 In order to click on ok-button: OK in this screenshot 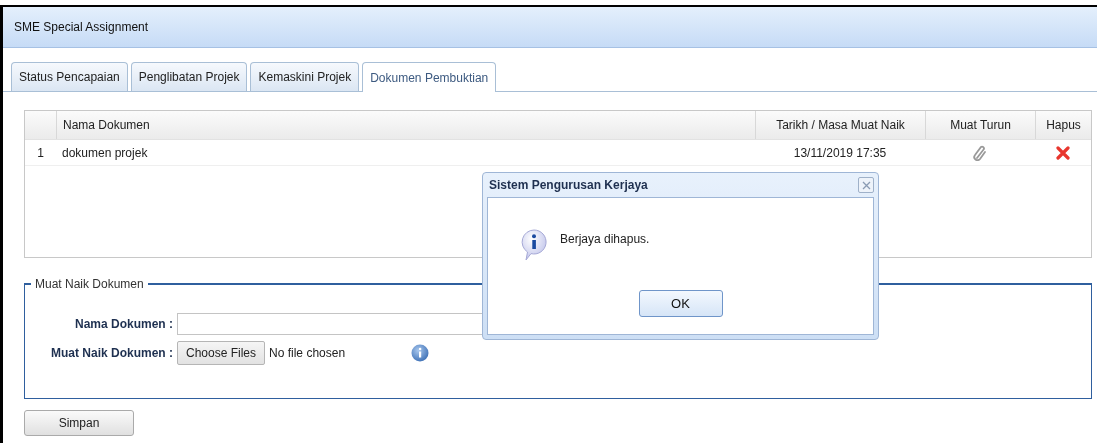, I will do `click(680, 303)`.